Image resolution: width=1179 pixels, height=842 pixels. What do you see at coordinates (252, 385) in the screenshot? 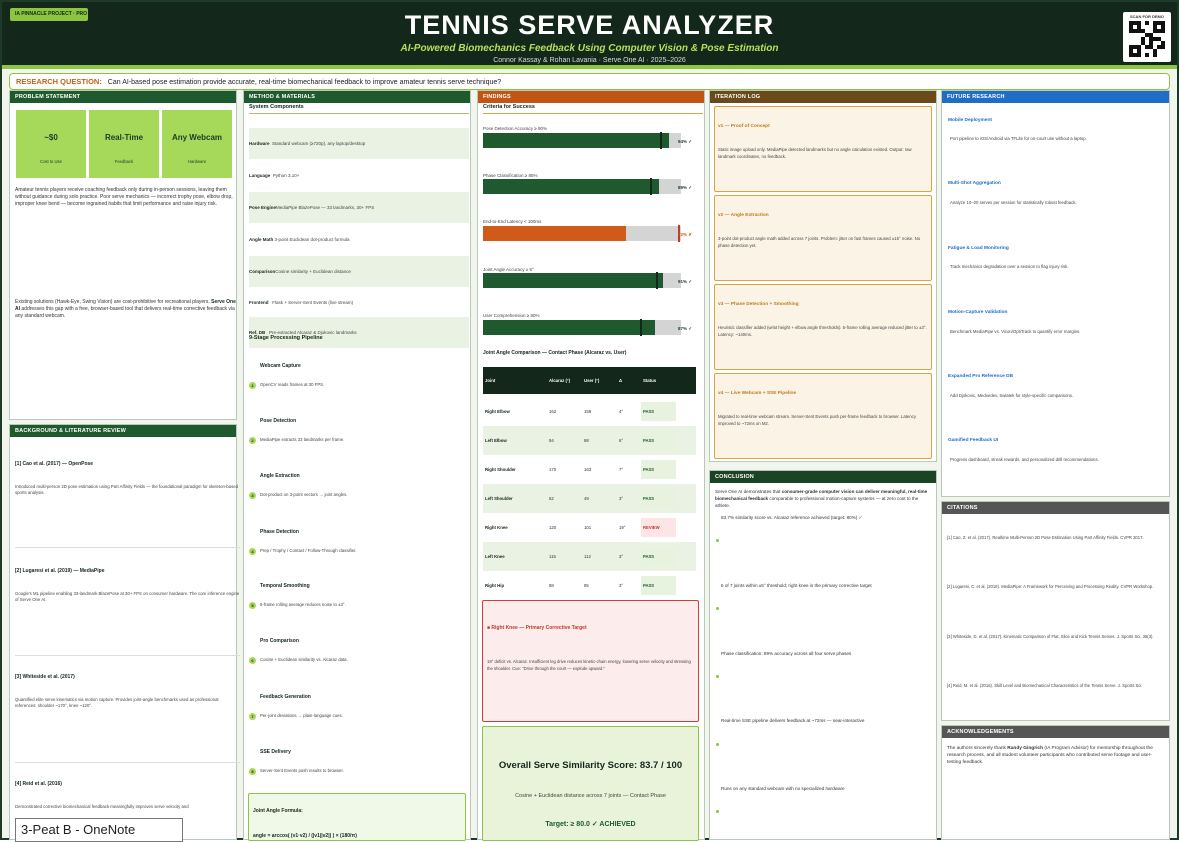
I see `step-number: 1` at bounding box center [252, 385].